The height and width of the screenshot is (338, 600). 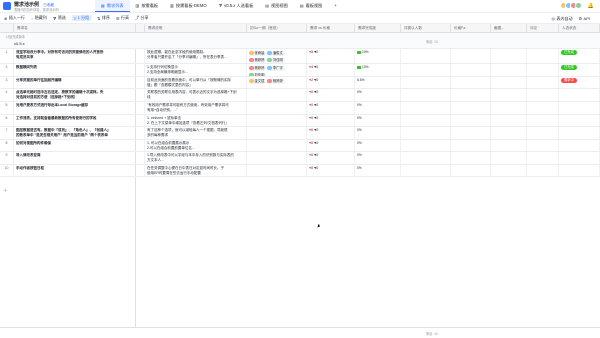 I want to click on column-header-4: 需求完成度, so click(x=378, y=28).